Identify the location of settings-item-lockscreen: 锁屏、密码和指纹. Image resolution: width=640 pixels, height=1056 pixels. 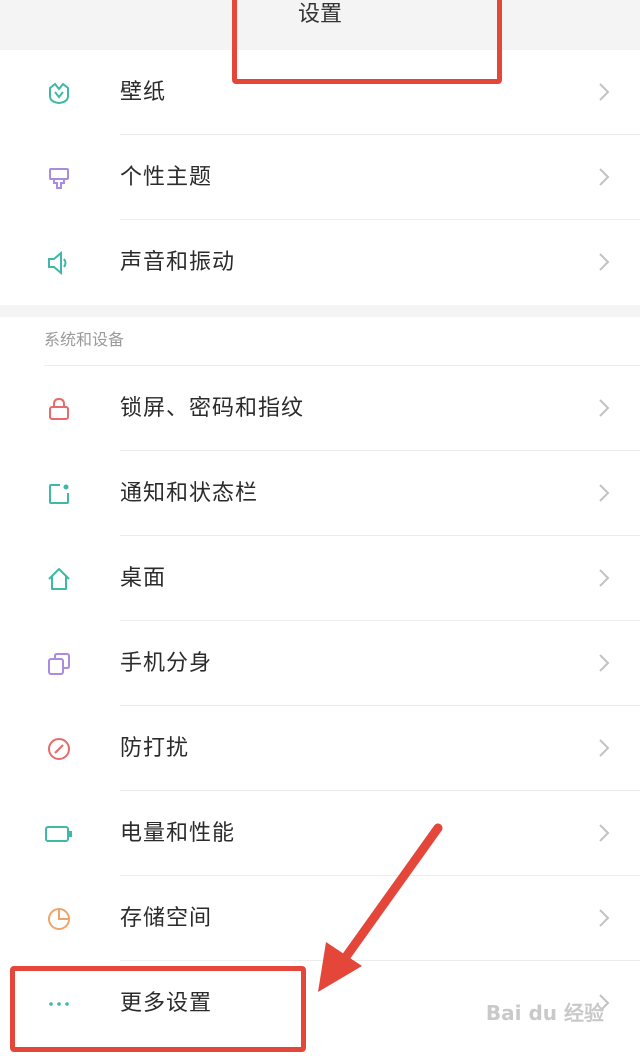
(320, 408).